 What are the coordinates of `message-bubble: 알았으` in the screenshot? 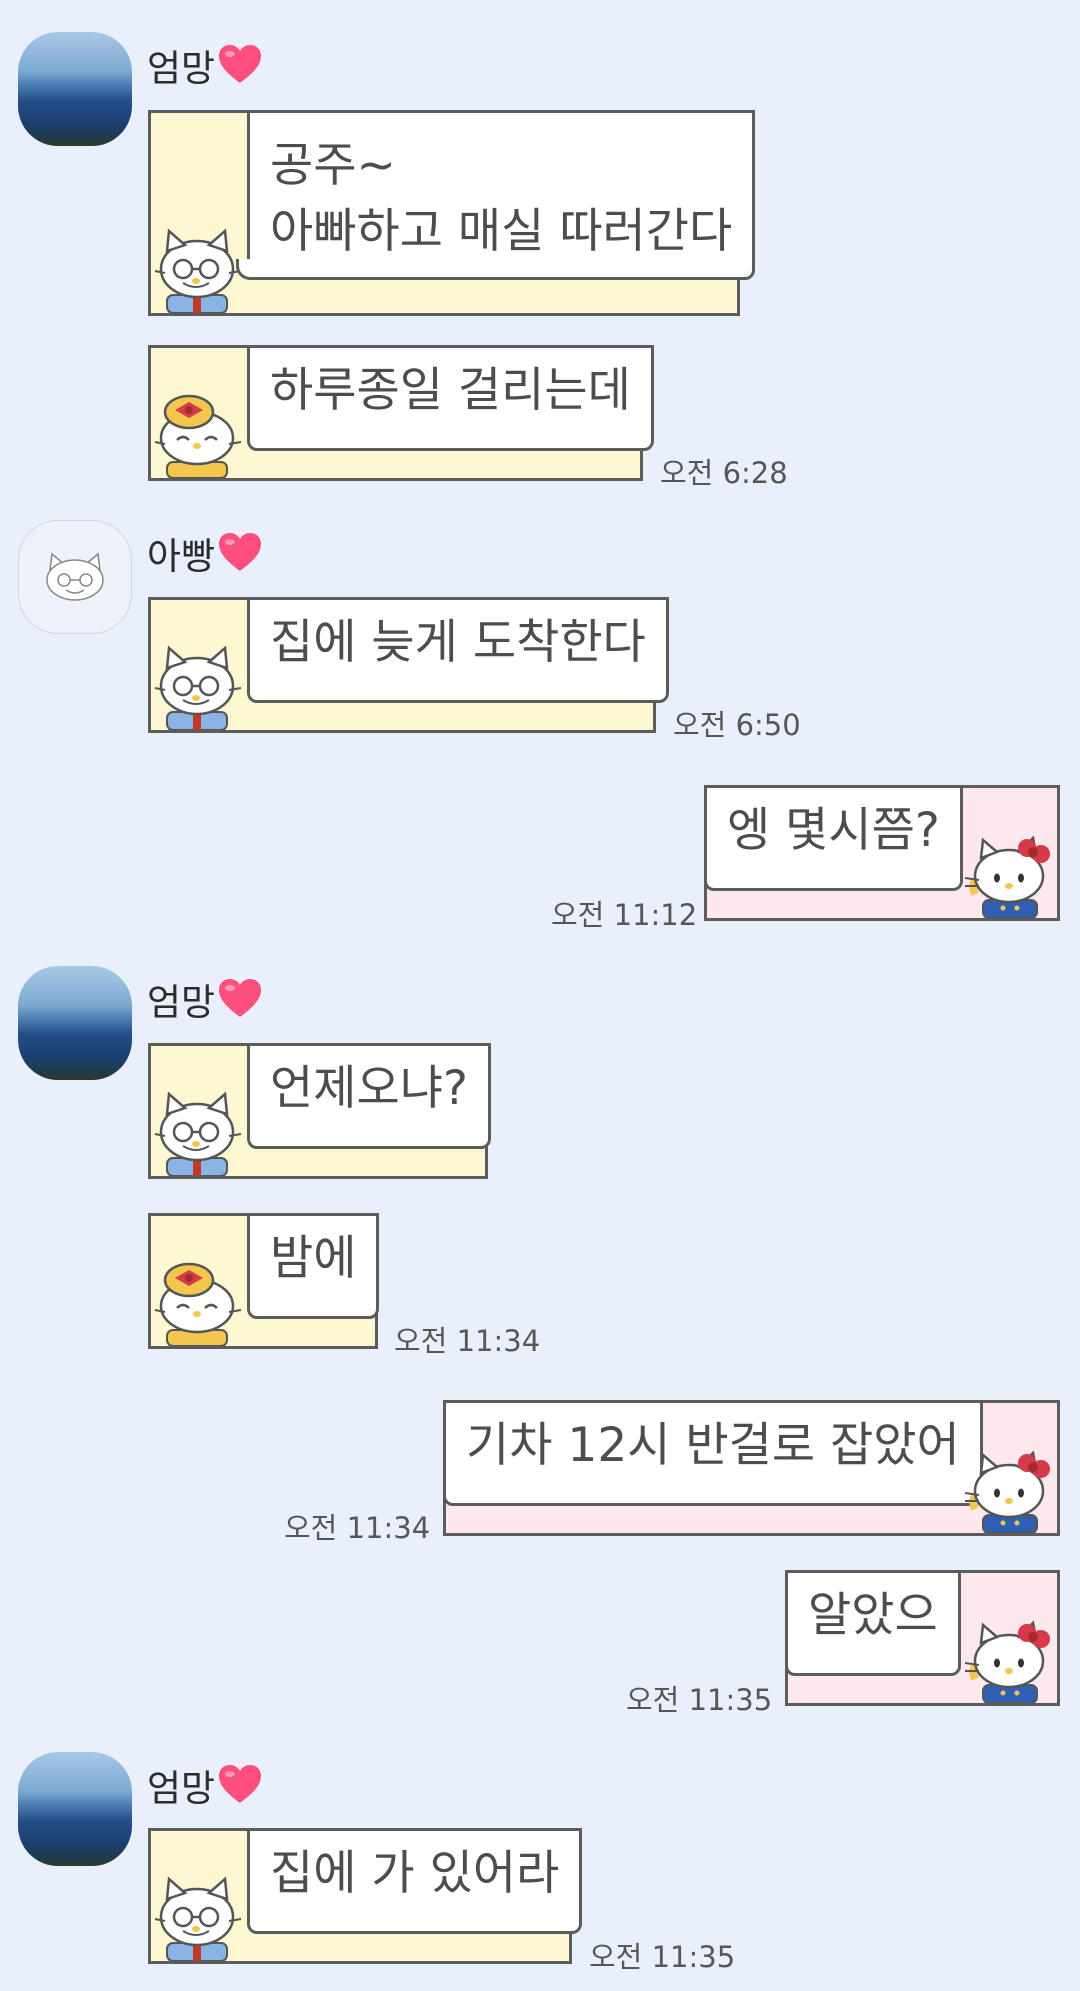 It's located at (873, 1623).